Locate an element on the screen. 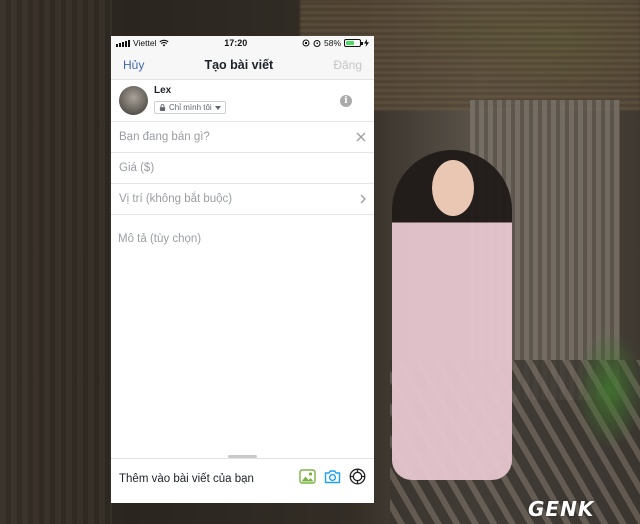 This screenshot has height=524, width=640. background-leaves is located at coordinates (607, 390).